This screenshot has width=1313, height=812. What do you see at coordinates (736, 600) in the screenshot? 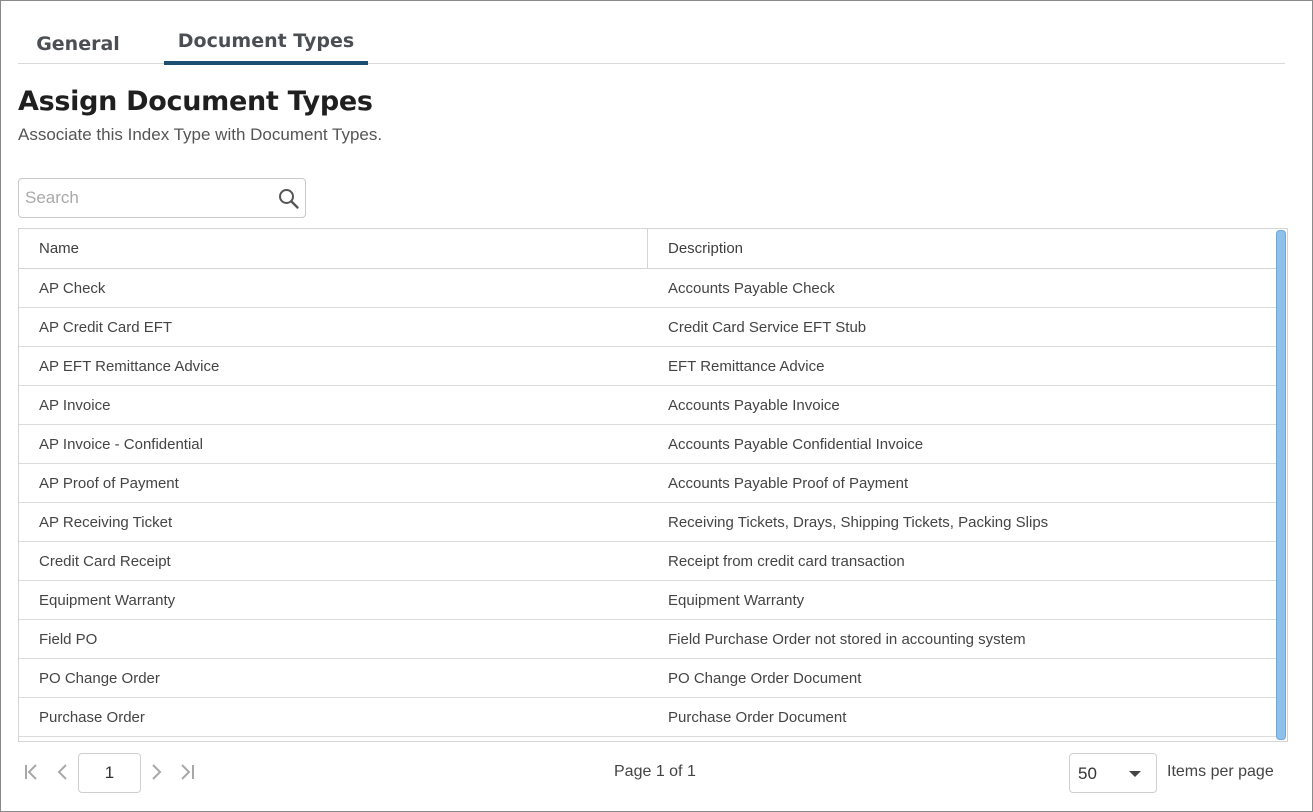
I see `cell-description: Equipment Warranty` at bounding box center [736, 600].